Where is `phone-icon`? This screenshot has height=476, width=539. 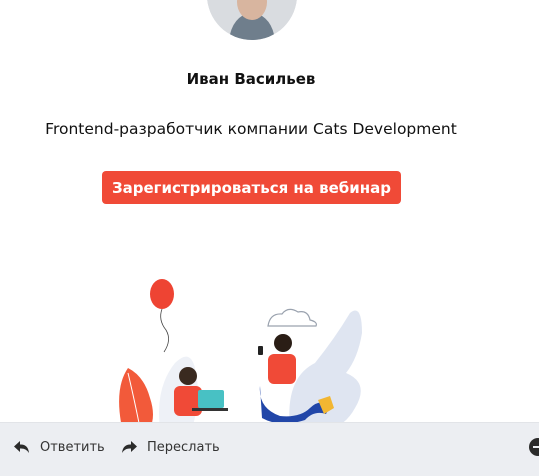
phone-icon is located at coordinates (260, 350).